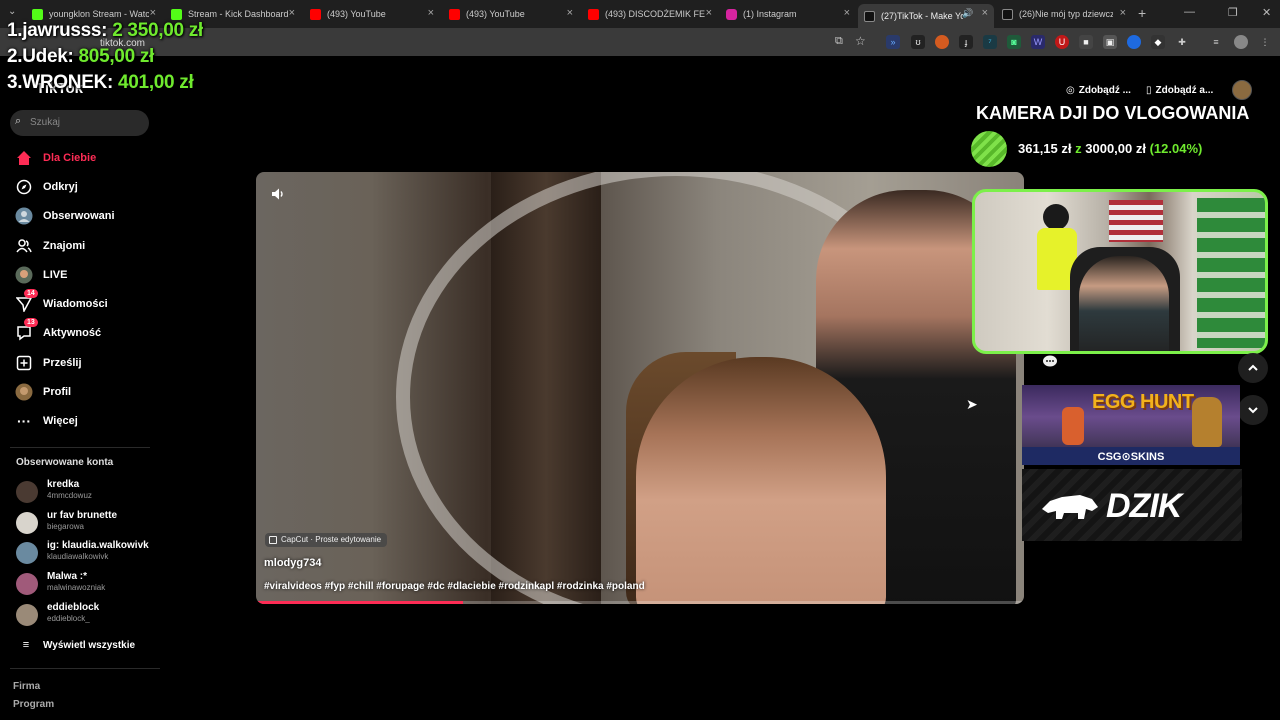 The height and width of the screenshot is (720, 1280). What do you see at coordinates (839, 41) in the screenshot?
I see `install-app-icon: ⧉` at bounding box center [839, 41].